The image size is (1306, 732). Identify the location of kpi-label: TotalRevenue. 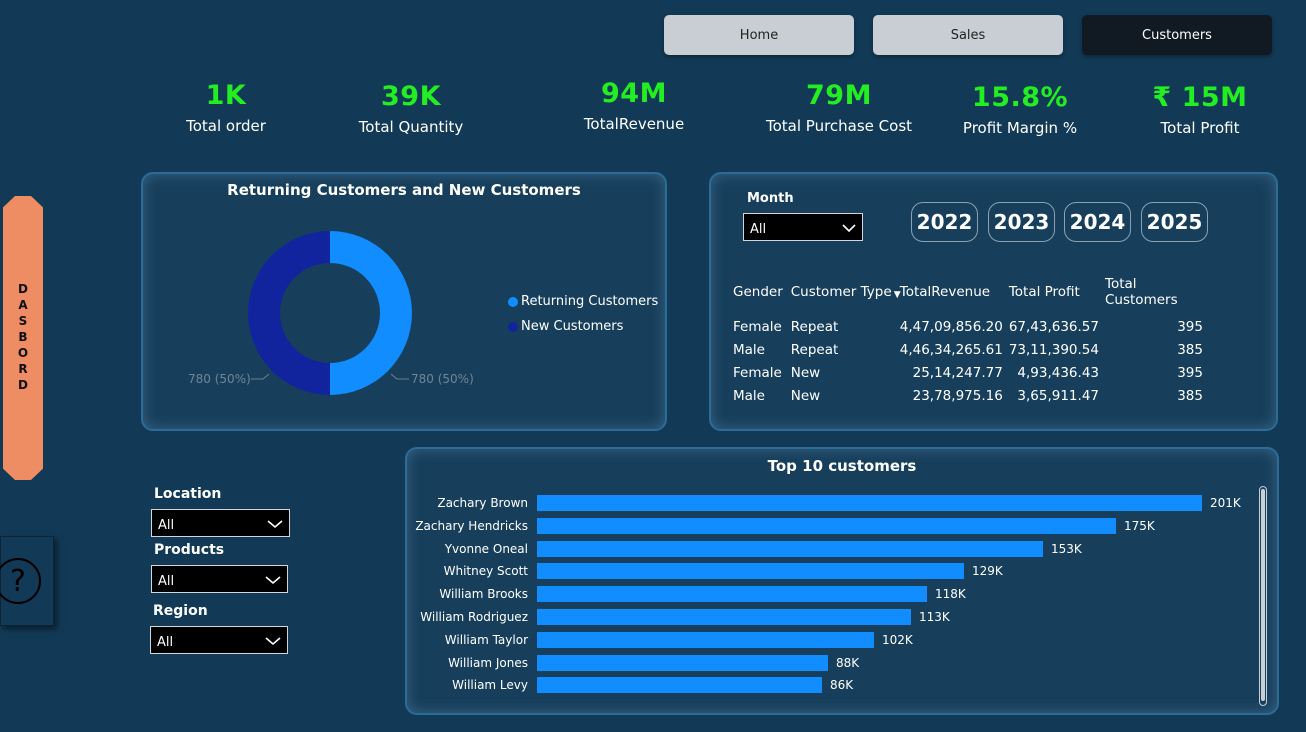
(634, 124).